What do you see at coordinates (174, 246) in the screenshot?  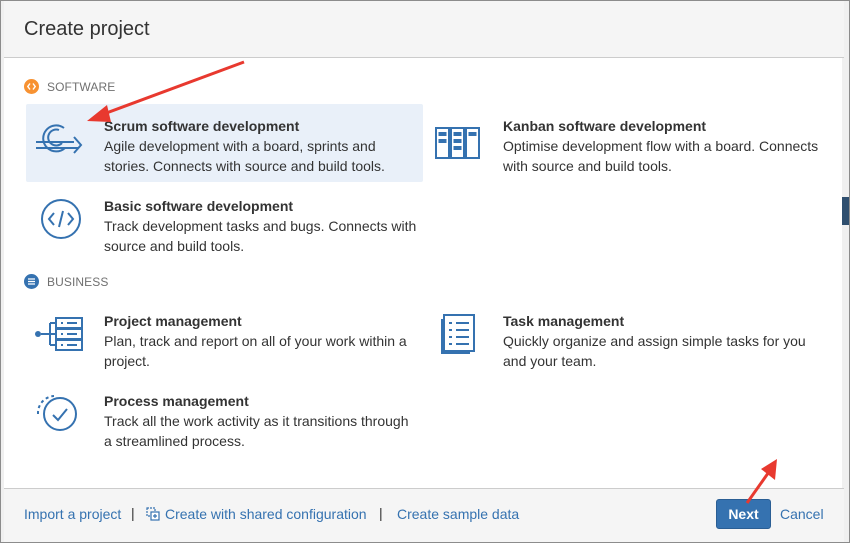 I see `option-description-line: source and build tools.` at bounding box center [174, 246].